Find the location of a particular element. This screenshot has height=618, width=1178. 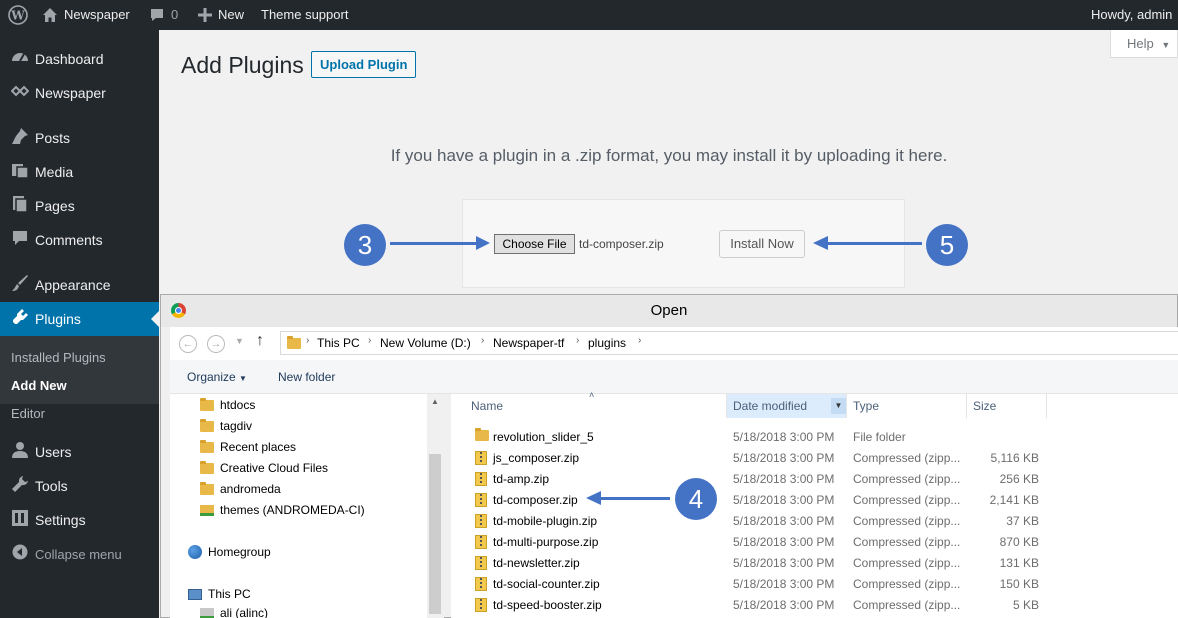

sidebar-item-tools: Tools is located at coordinates (79, 486).